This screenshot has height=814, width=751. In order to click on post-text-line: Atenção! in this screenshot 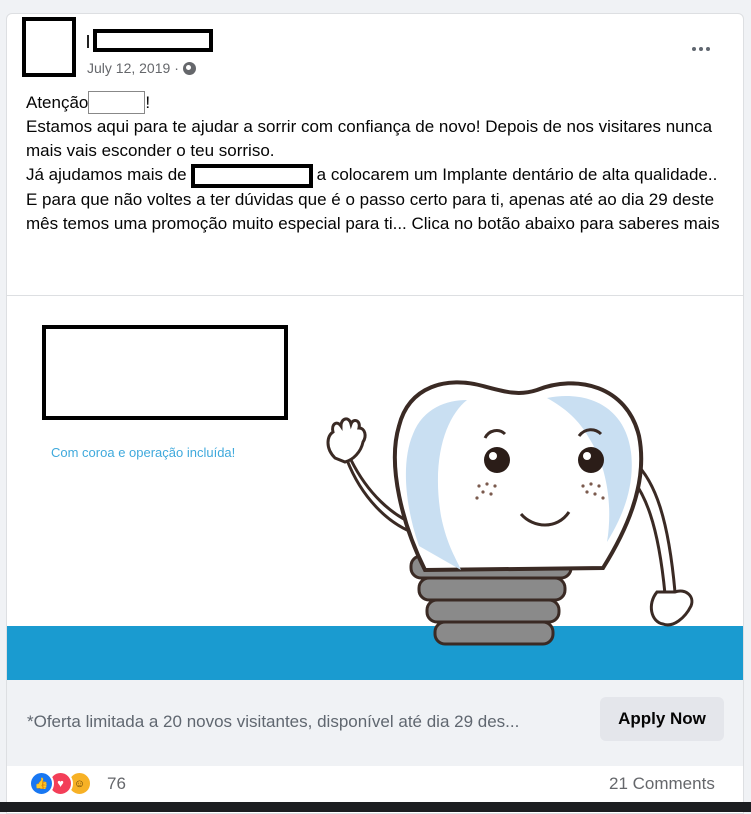, I will do `click(378, 102)`.